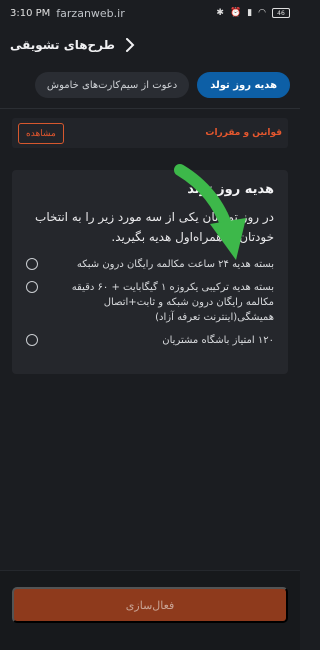 The image size is (320, 650). I want to click on battery-level: 46, so click(281, 13).